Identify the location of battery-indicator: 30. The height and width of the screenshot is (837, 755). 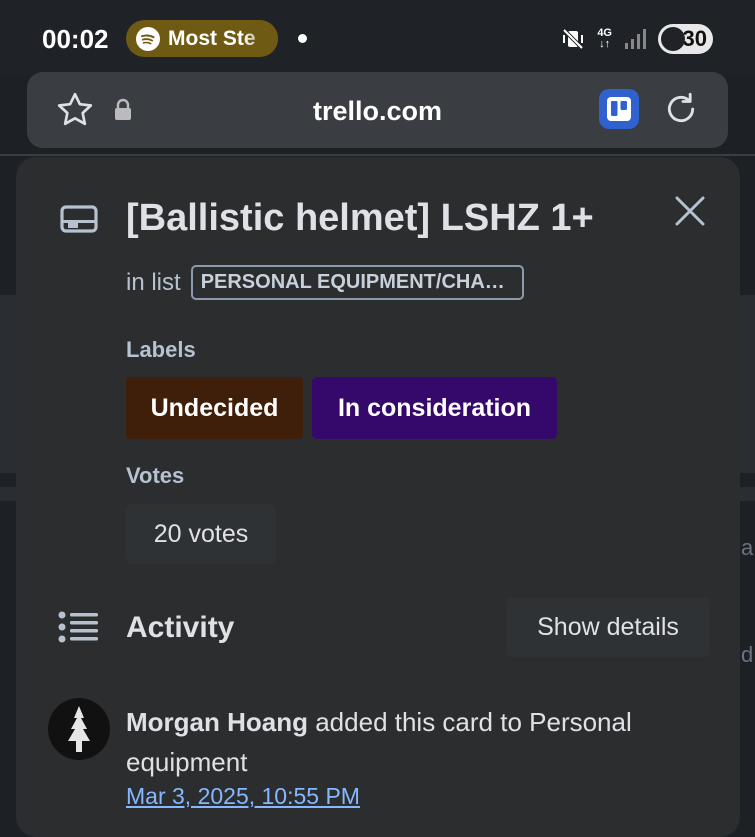
(685, 39).